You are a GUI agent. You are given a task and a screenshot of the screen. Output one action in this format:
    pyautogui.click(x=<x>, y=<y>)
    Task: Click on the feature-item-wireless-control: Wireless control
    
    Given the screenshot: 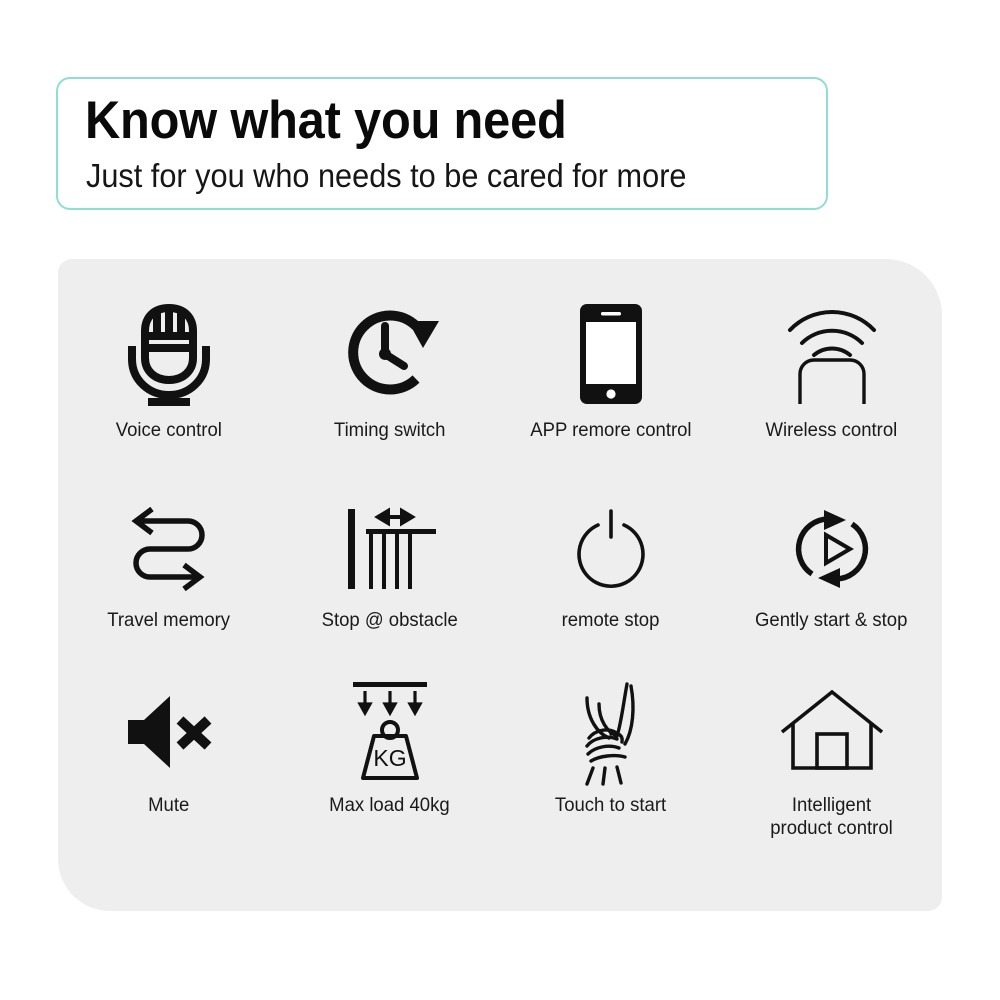 What is the action you would take?
    pyautogui.click(x=831, y=399)
    